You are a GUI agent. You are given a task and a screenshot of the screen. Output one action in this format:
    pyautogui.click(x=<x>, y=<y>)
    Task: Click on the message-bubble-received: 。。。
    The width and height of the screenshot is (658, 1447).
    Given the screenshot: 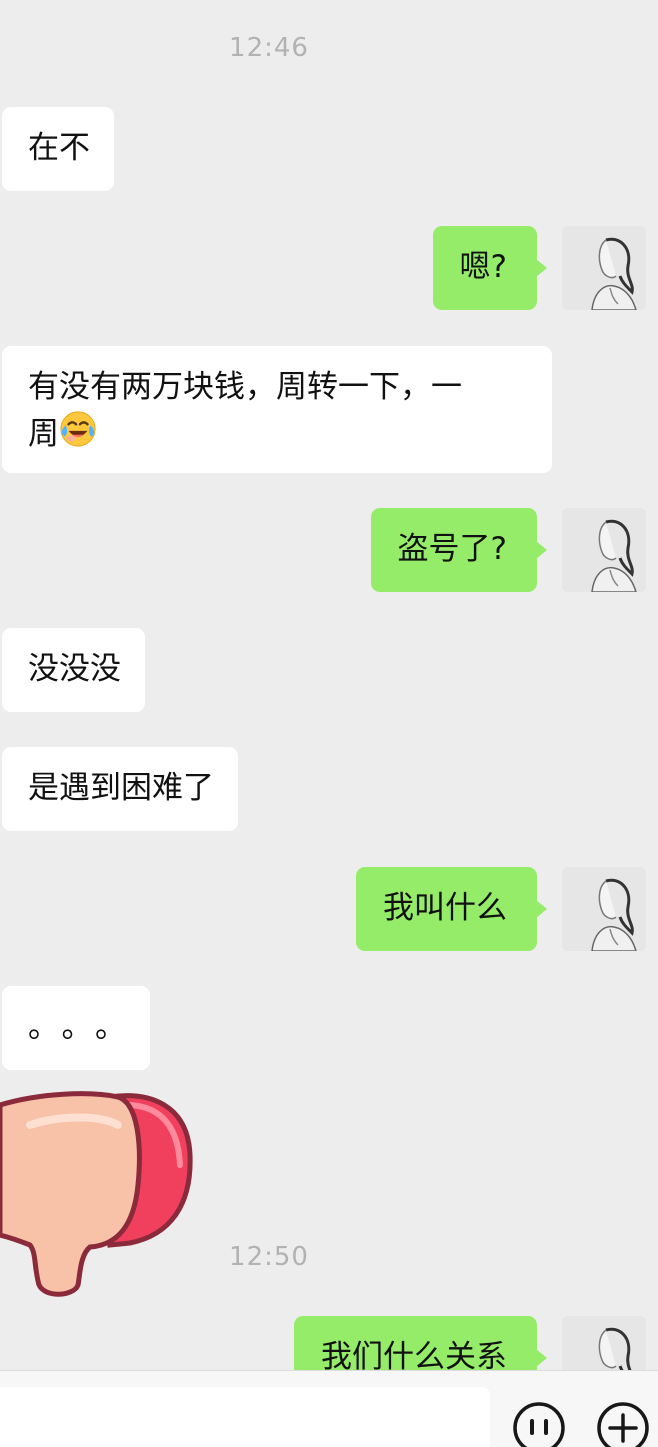 What is the action you would take?
    pyautogui.click(x=76, y=1028)
    